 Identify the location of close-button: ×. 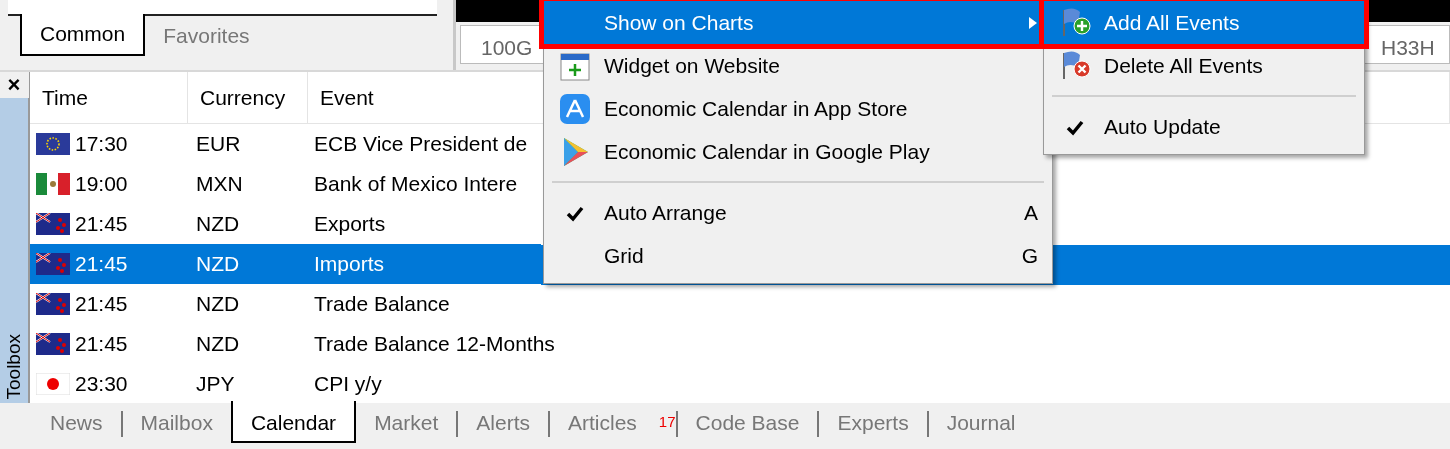
(14, 85).